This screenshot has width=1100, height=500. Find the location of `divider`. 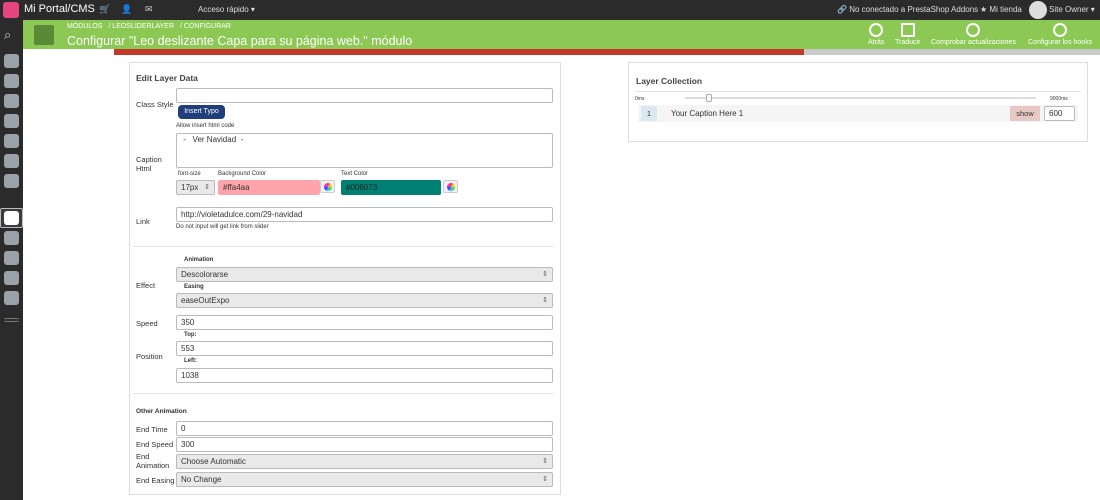

divider is located at coordinates (858, 91).